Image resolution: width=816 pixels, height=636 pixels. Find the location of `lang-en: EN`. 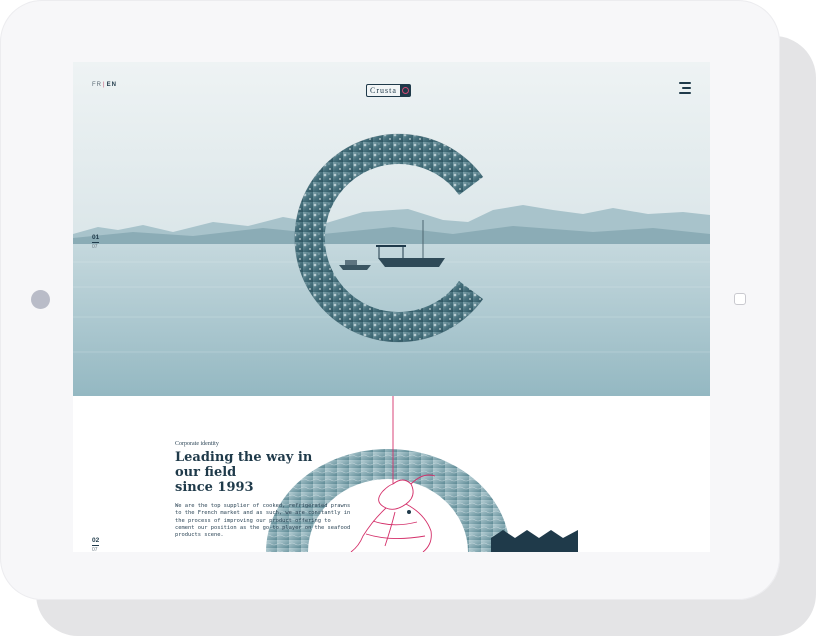

lang-en: EN is located at coordinates (112, 85).